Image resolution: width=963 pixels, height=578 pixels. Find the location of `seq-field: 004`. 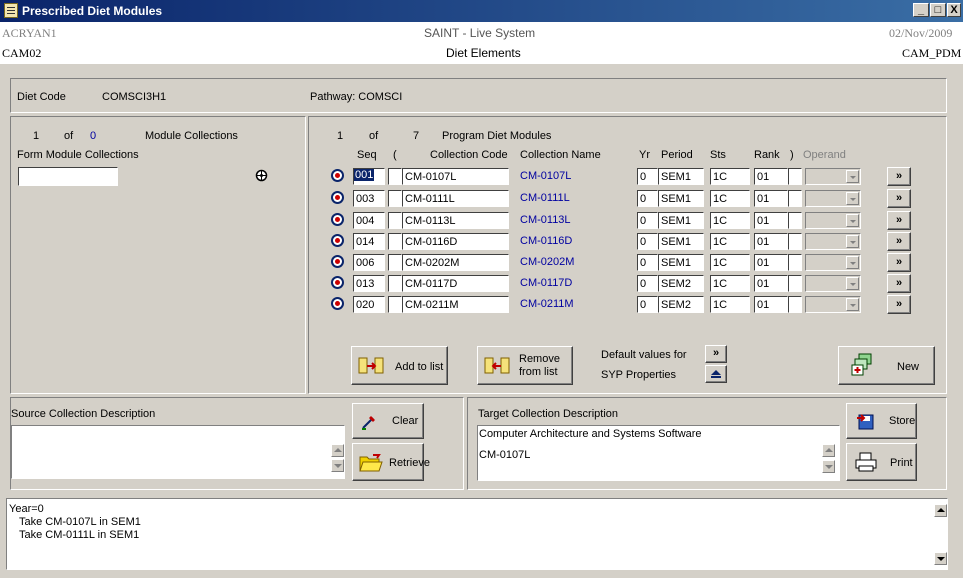

seq-field: 004 is located at coordinates (369, 220).